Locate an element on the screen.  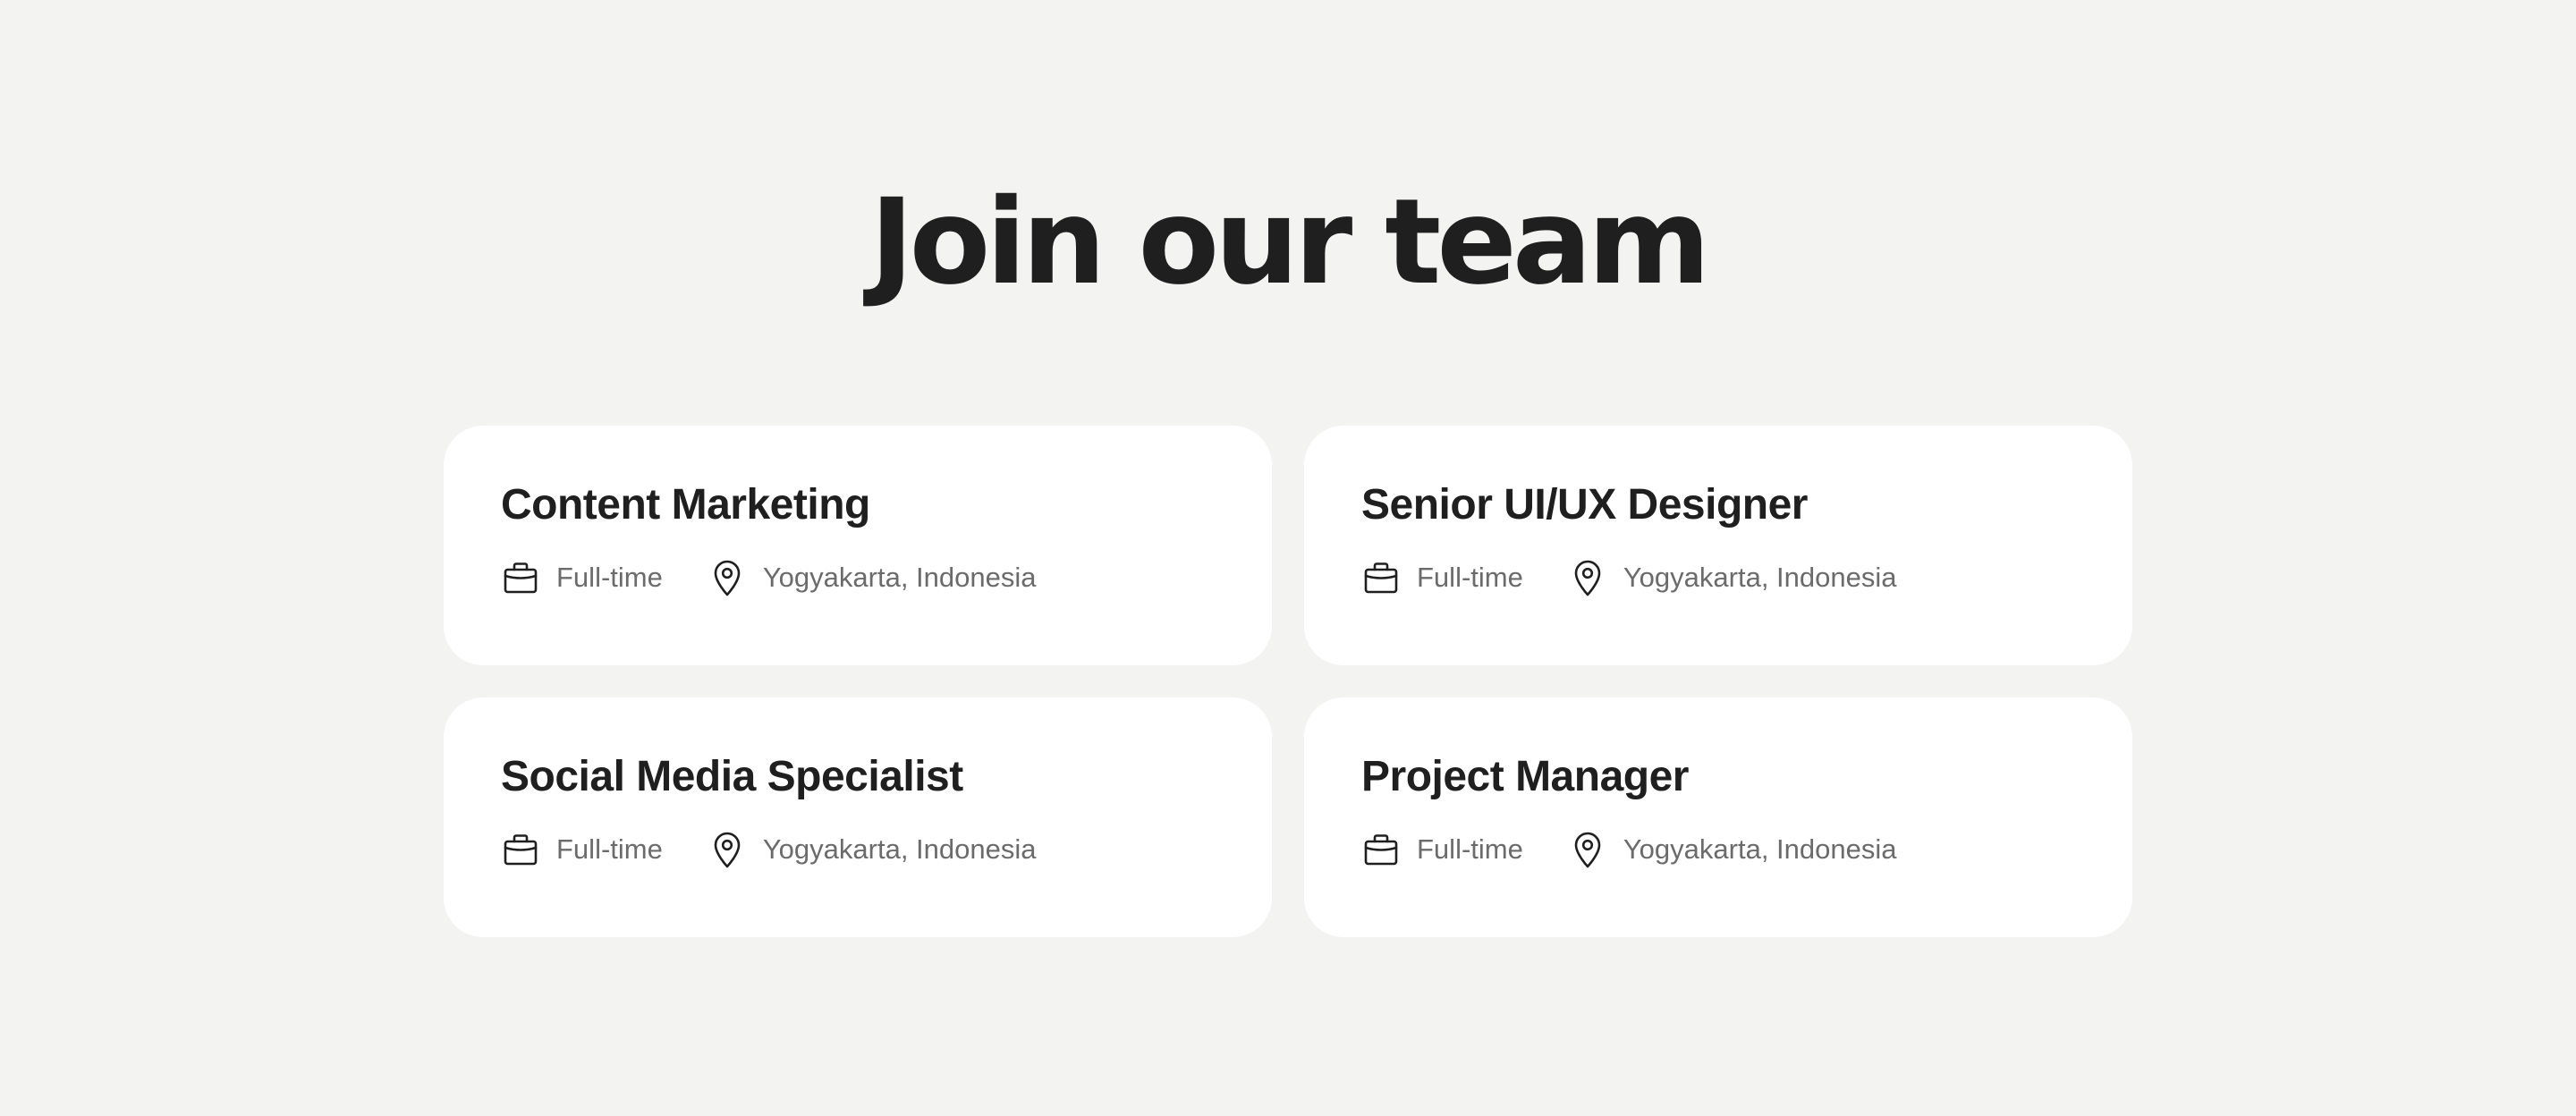
job-title: Project Manager is located at coordinates (1525, 776).